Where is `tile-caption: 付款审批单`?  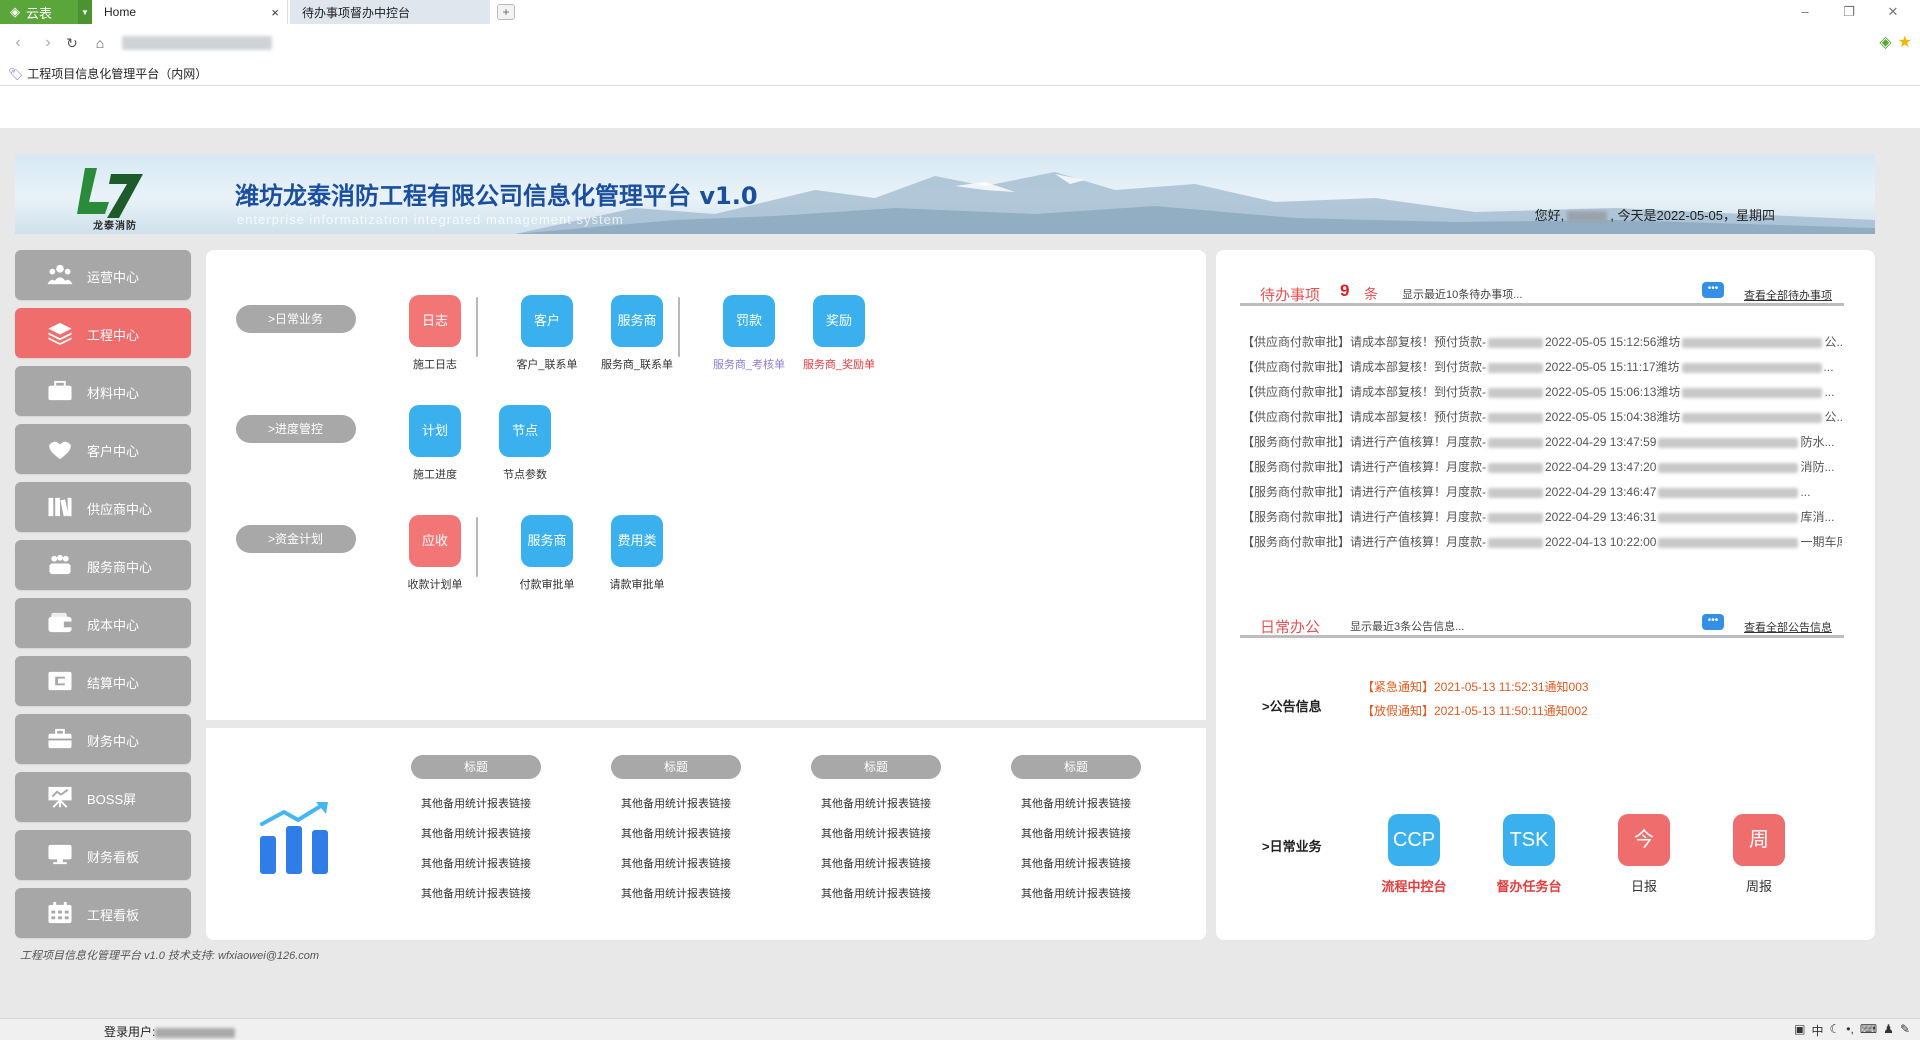
tile-caption: 付款审批单 is located at coordinates (547, 584).